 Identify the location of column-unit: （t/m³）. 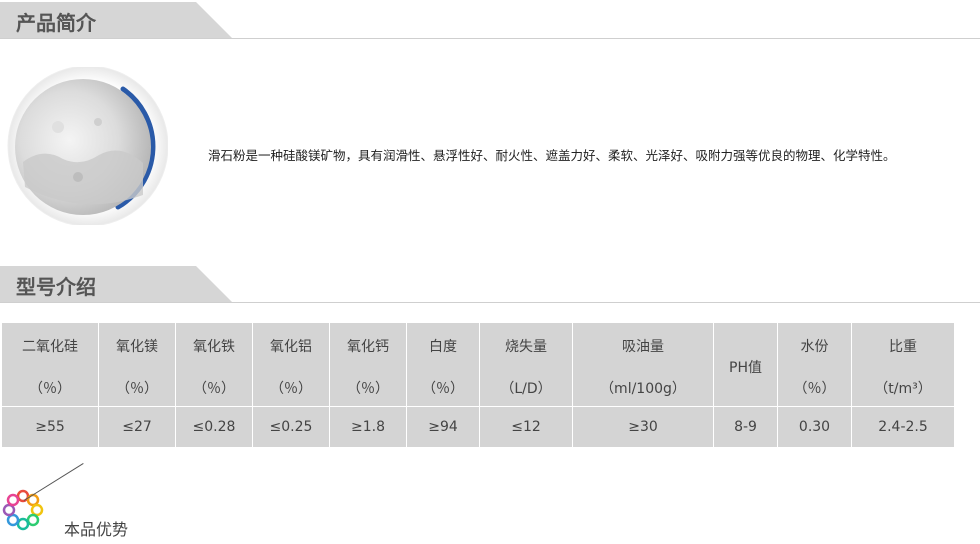
(903, 388).